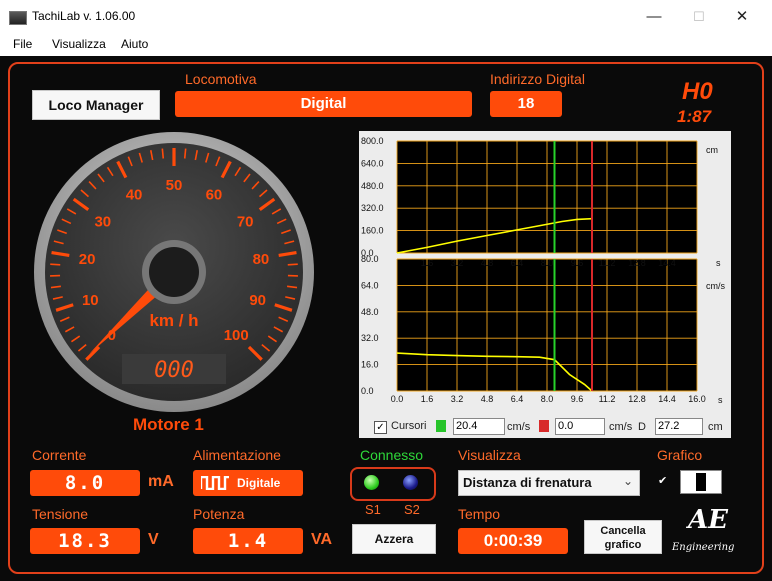 The image size is (772, 581). I want to click on tempo-label: Tempo, so click(479, 514).